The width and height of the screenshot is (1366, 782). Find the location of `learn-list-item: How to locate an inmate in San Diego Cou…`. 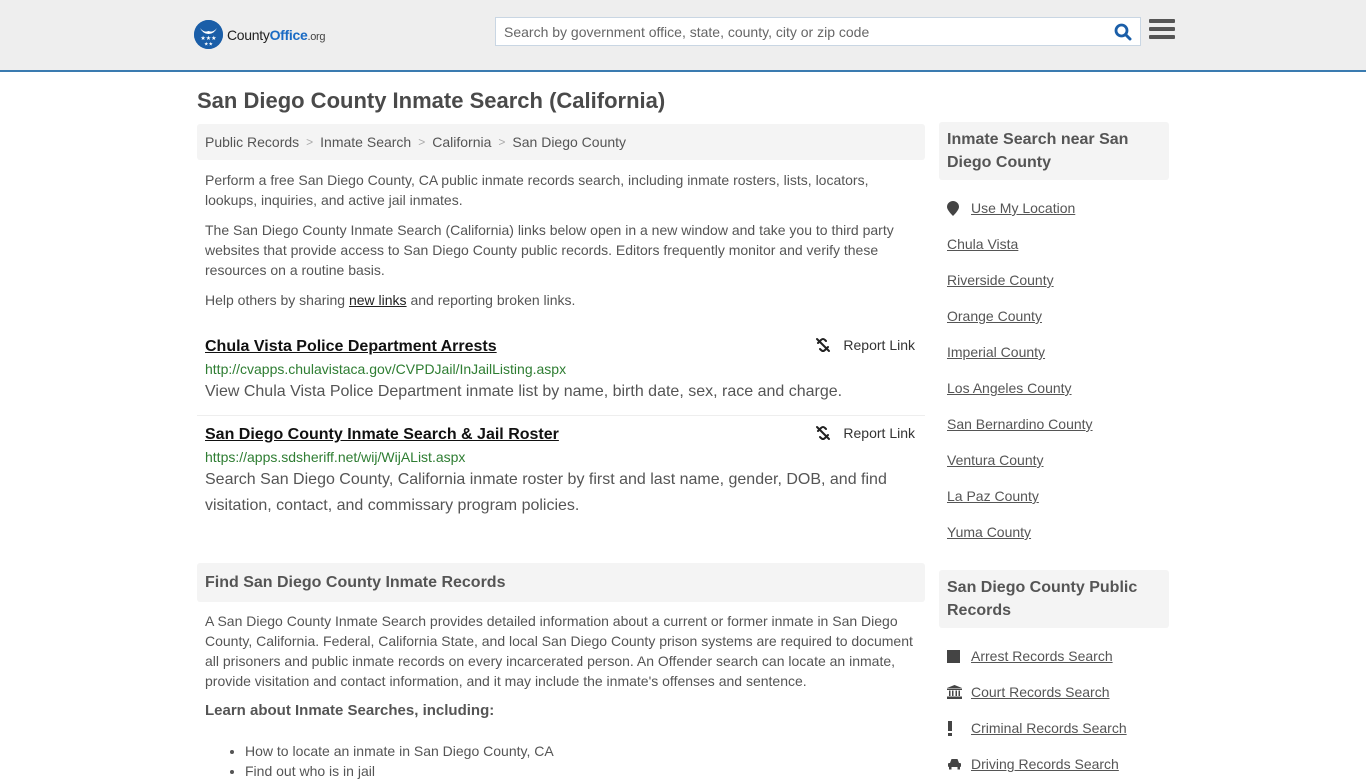

learn-list-item: How to locate an inmate in San Diego Cou… is located at coordinates (585, 751).